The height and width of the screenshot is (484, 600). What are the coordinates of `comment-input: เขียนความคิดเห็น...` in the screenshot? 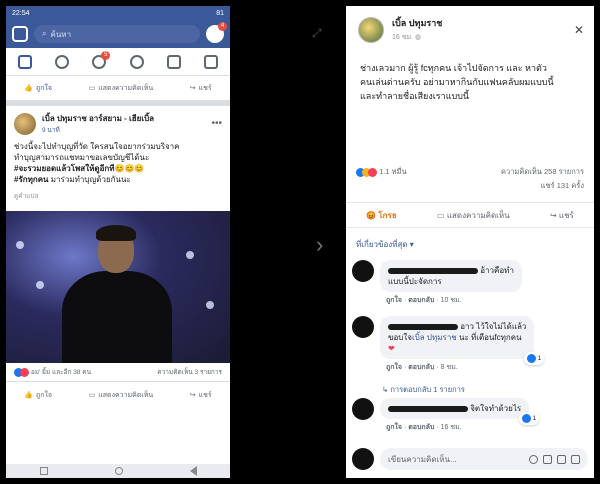 It's located at (484, 459).